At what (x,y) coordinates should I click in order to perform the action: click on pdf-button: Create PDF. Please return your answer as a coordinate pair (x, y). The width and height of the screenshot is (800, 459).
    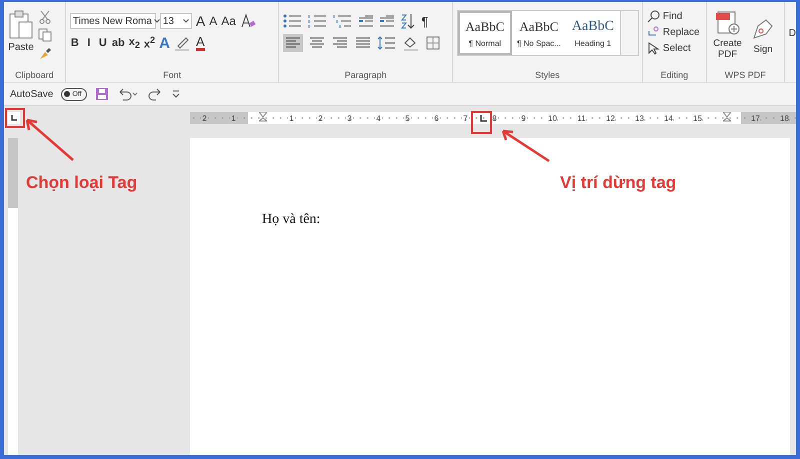
    Looking at the image, I should click on (727, 35).